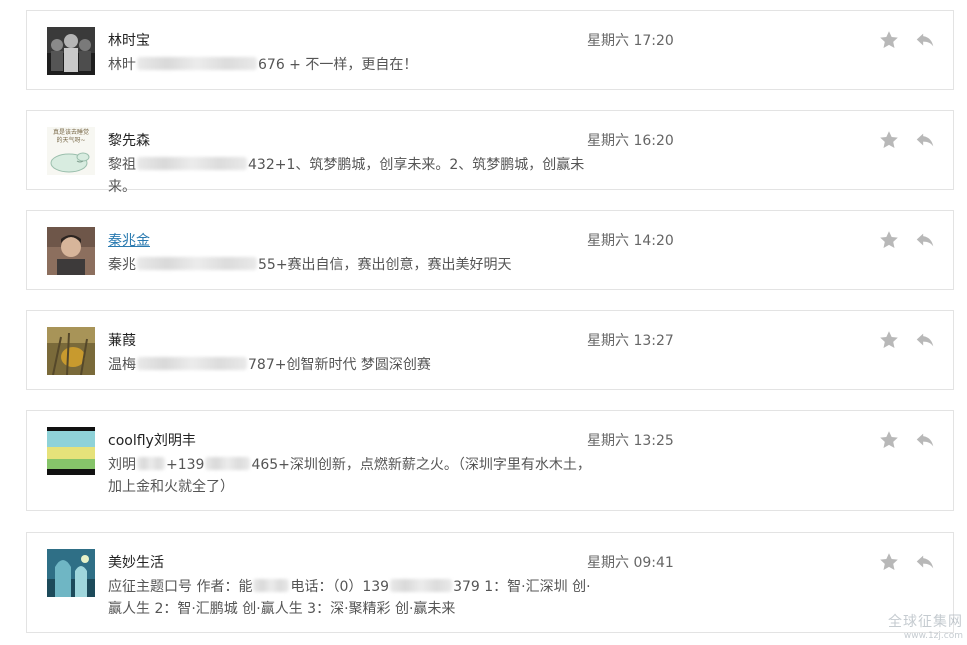  Describe the element at coordinates (129, 240) in the screenshot. I see `sender-name: 秦兆金` at that location.